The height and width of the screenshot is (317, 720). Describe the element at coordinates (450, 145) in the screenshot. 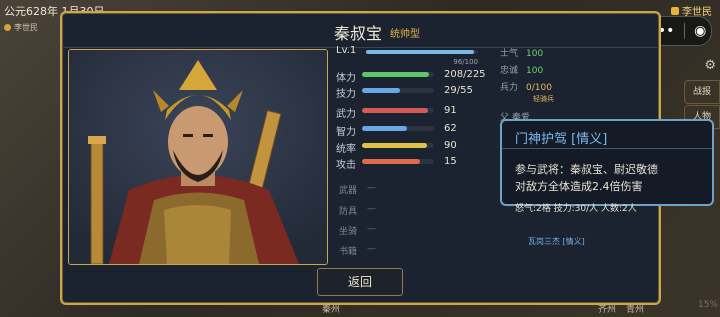

I see `stat-value: 90` at that location.